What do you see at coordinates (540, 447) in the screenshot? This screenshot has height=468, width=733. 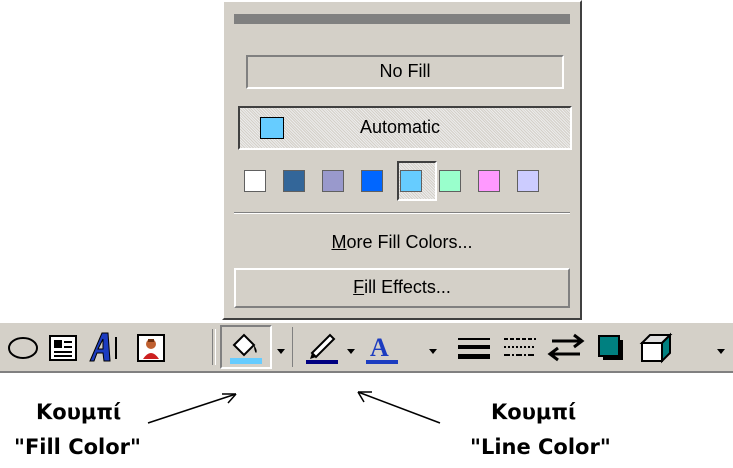 I see `line-color-caption-line2: "Line Color"` at bounding box center [540, 447].